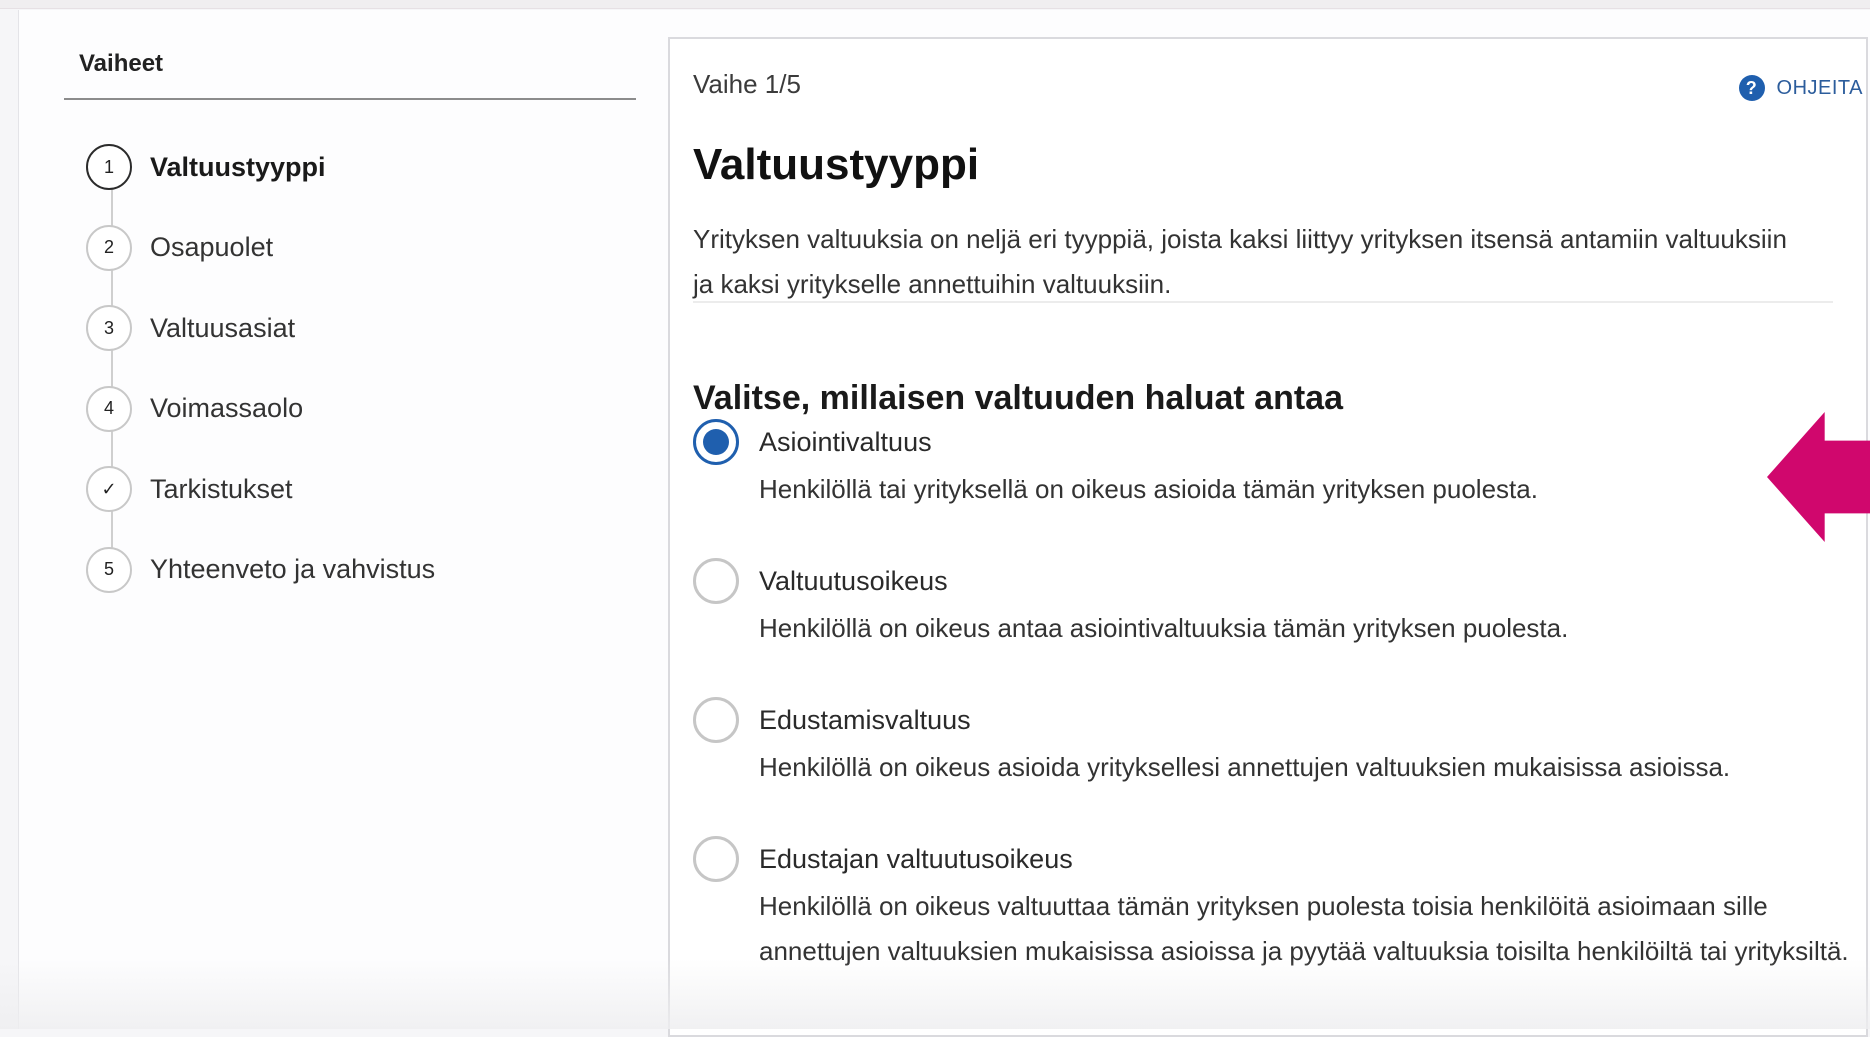  What do you see at coordinates (361, 489) in the screenshot?
I see `step-item-tarkistukset: ✓ Tarkistukset` at bounding box center [361, 489].